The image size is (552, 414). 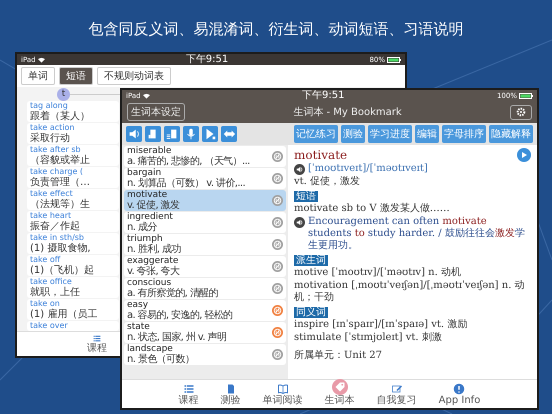 I want to click on info-icon, so click(x=459, y=389).